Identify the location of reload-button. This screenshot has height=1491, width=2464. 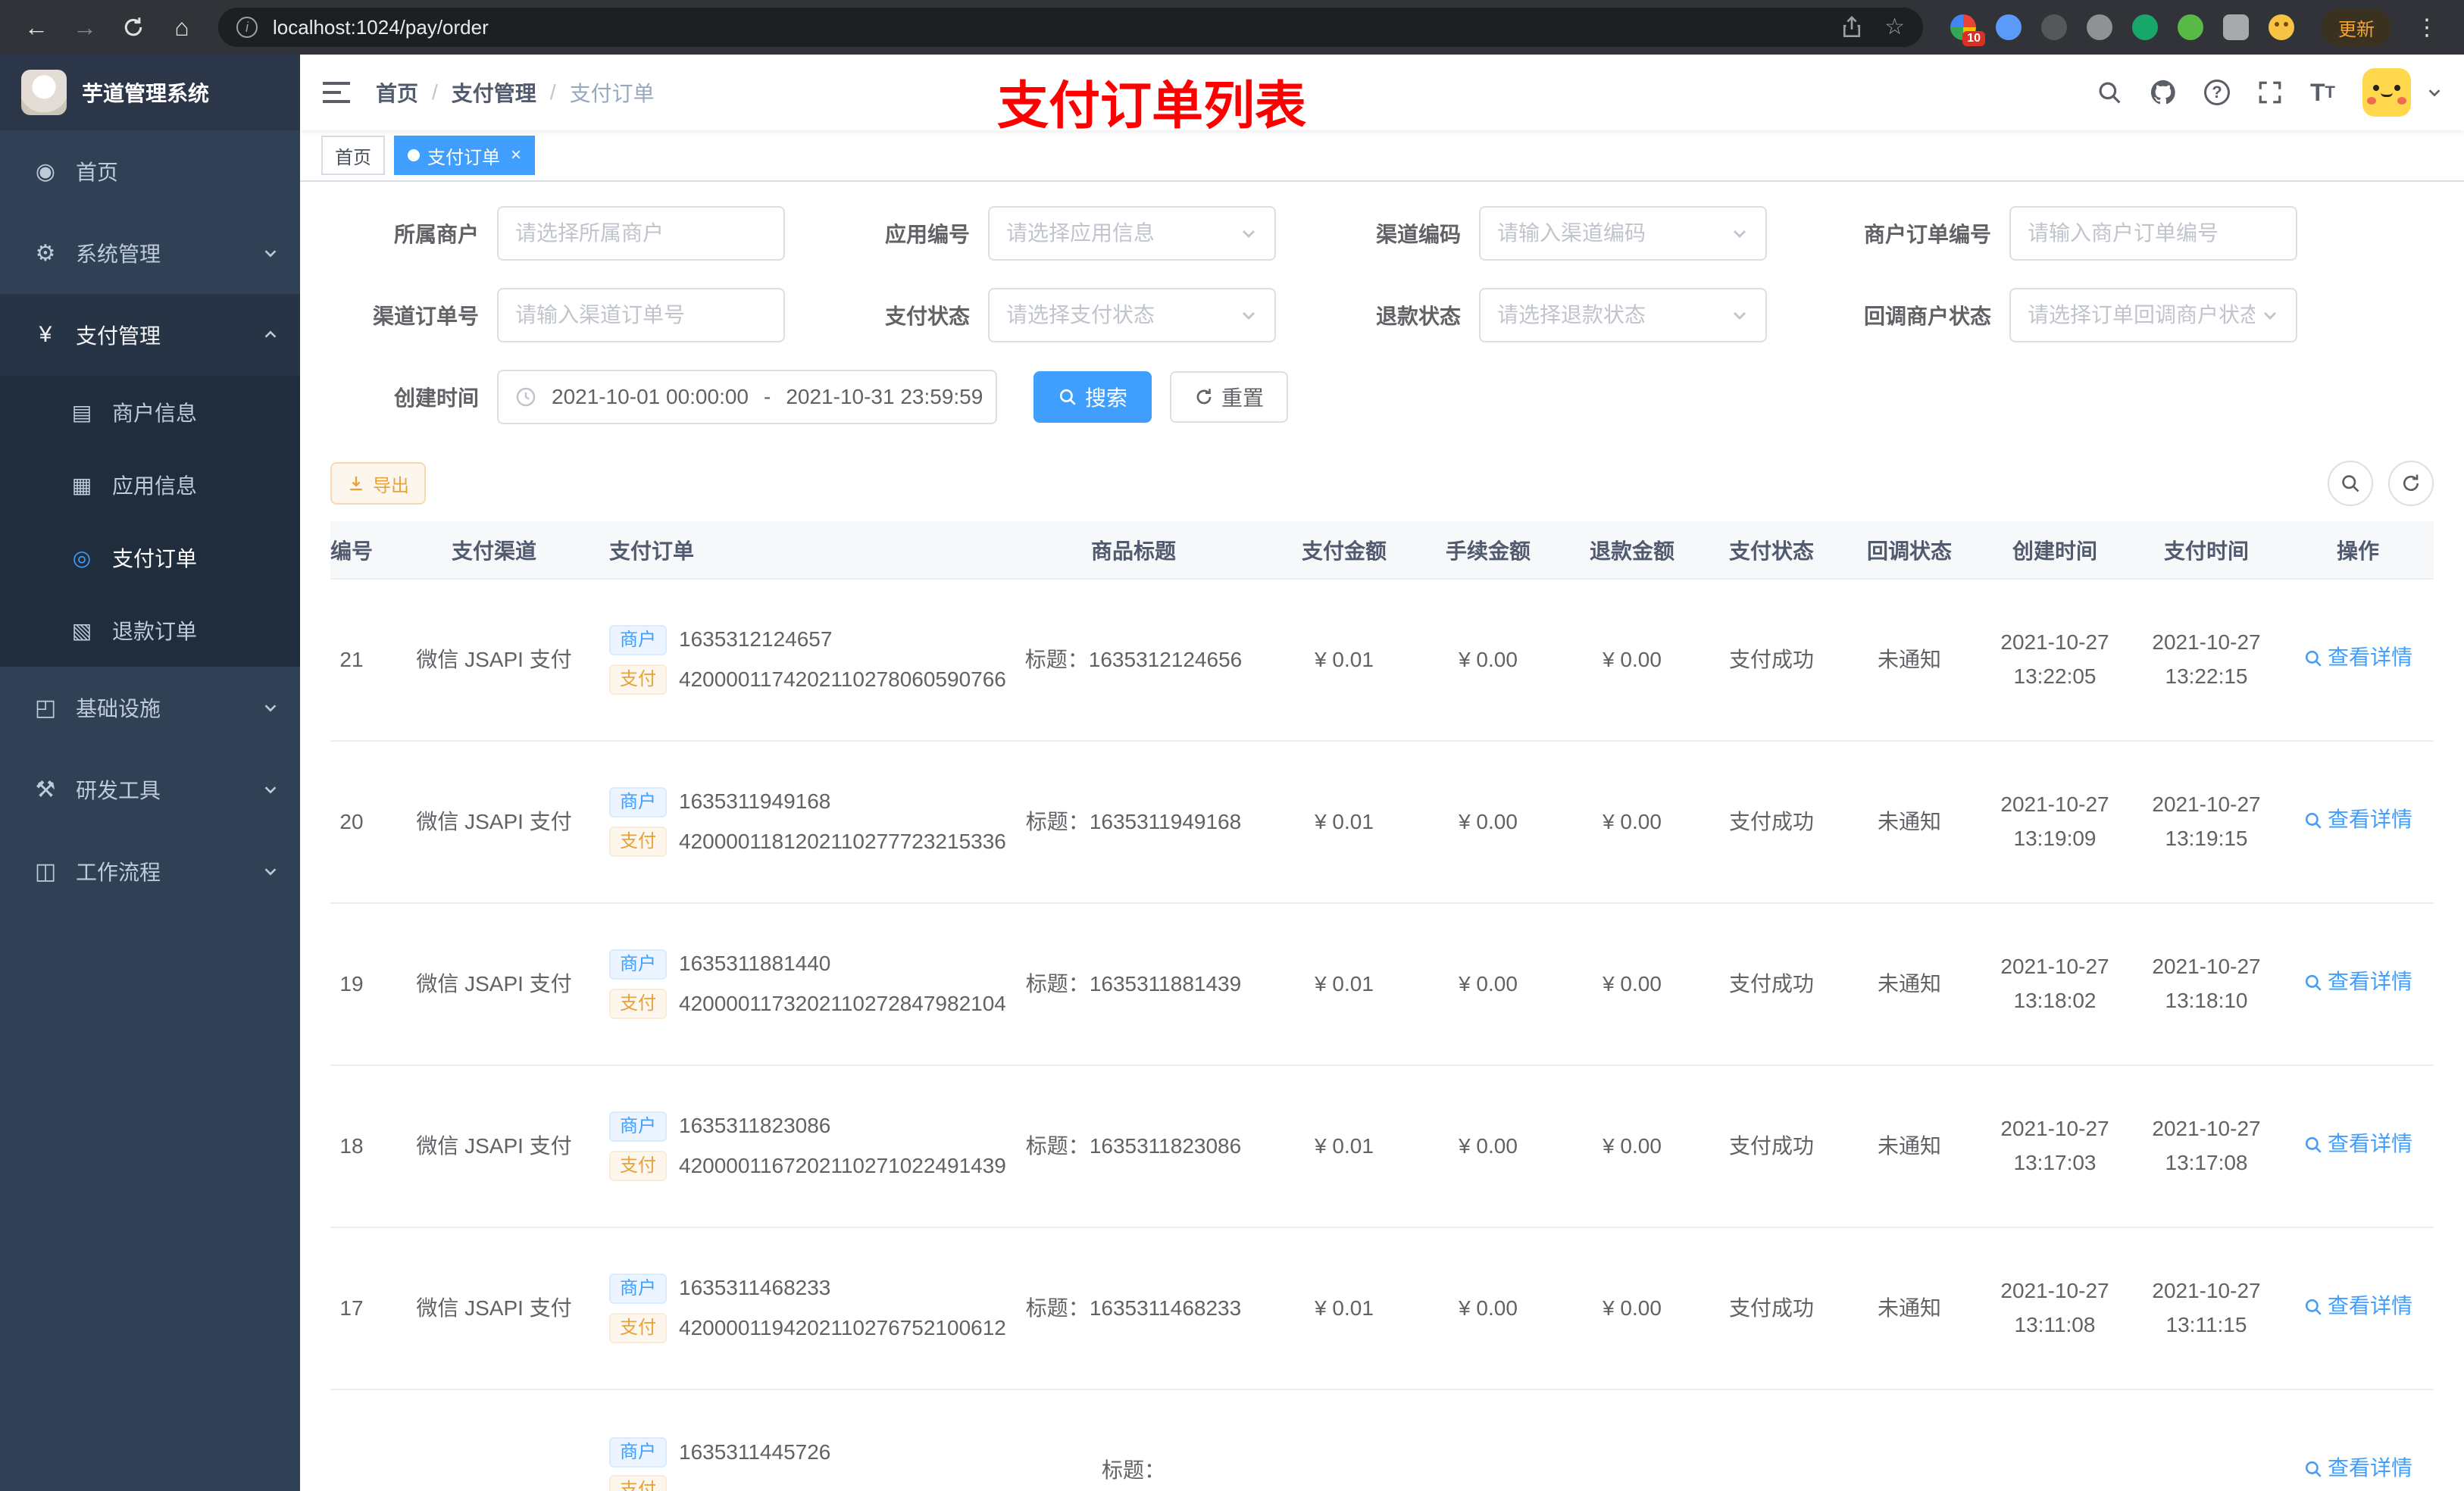
(133, 27).